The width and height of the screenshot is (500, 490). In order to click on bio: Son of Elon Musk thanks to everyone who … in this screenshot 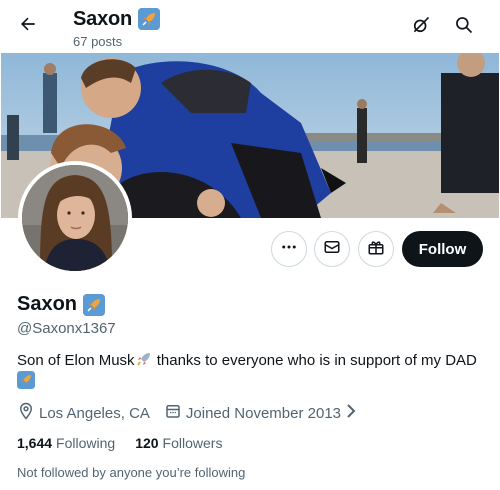, I will do `click(252, 371)`.